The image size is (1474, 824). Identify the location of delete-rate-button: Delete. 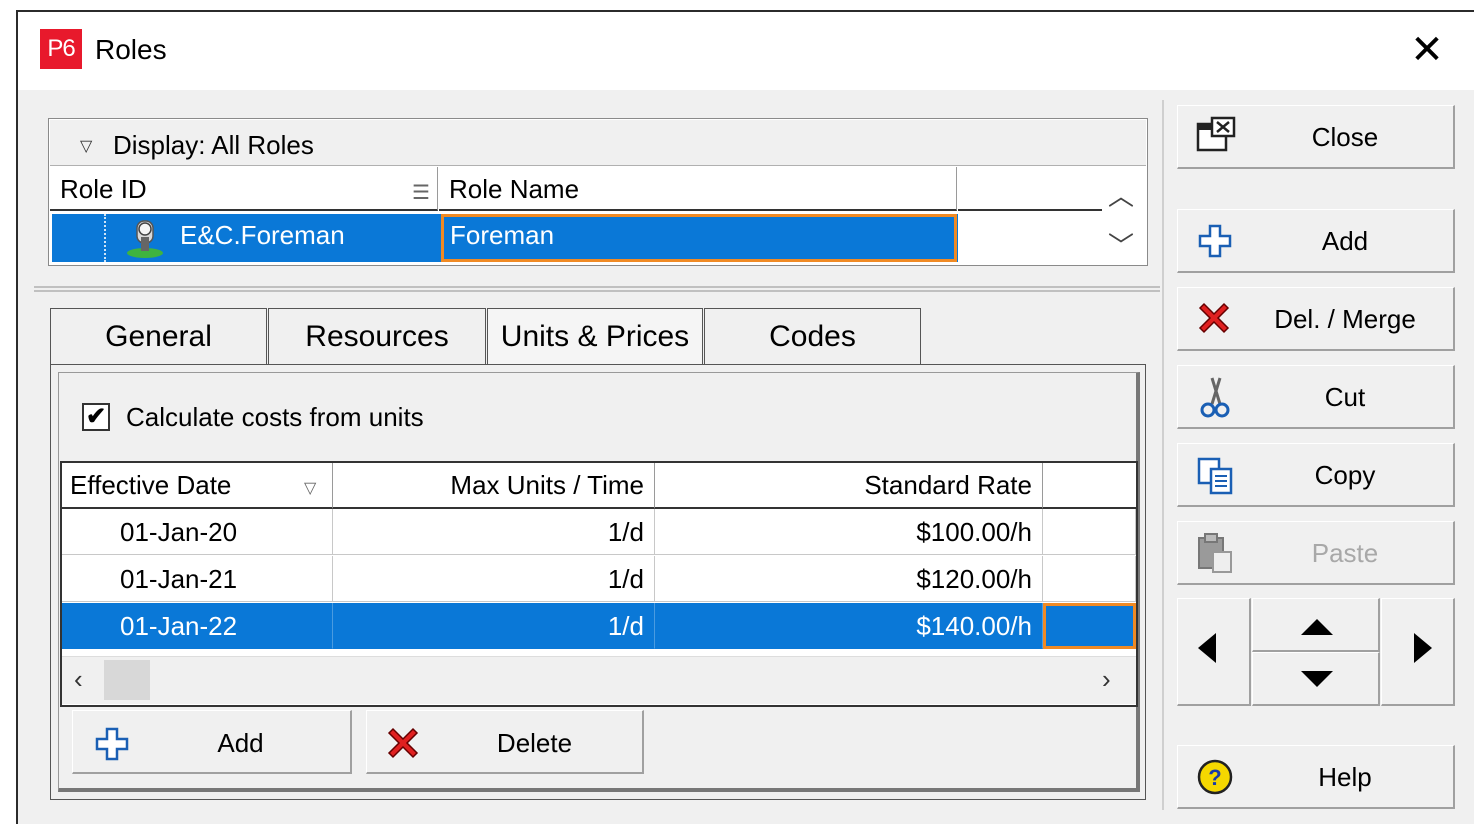
(505, 742).